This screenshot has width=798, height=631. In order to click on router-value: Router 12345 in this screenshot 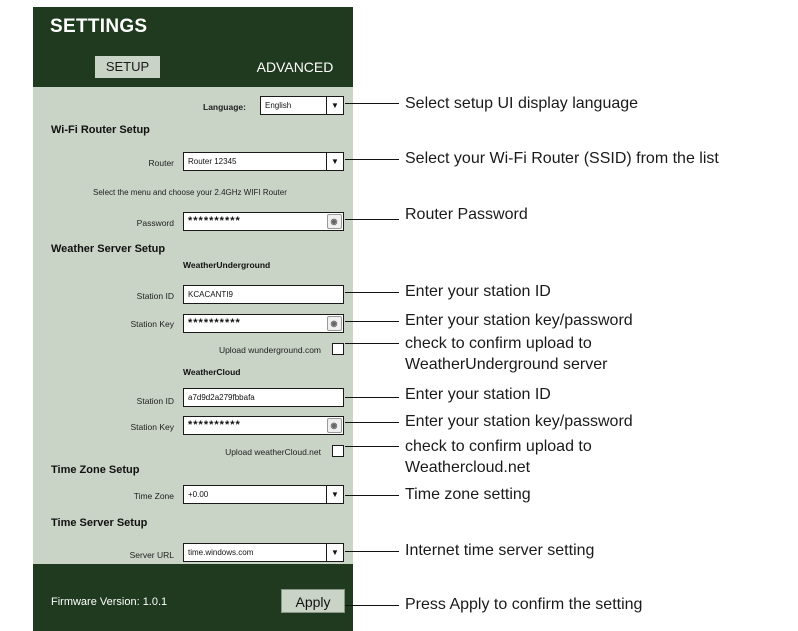, I will do `click(212, 161)`.